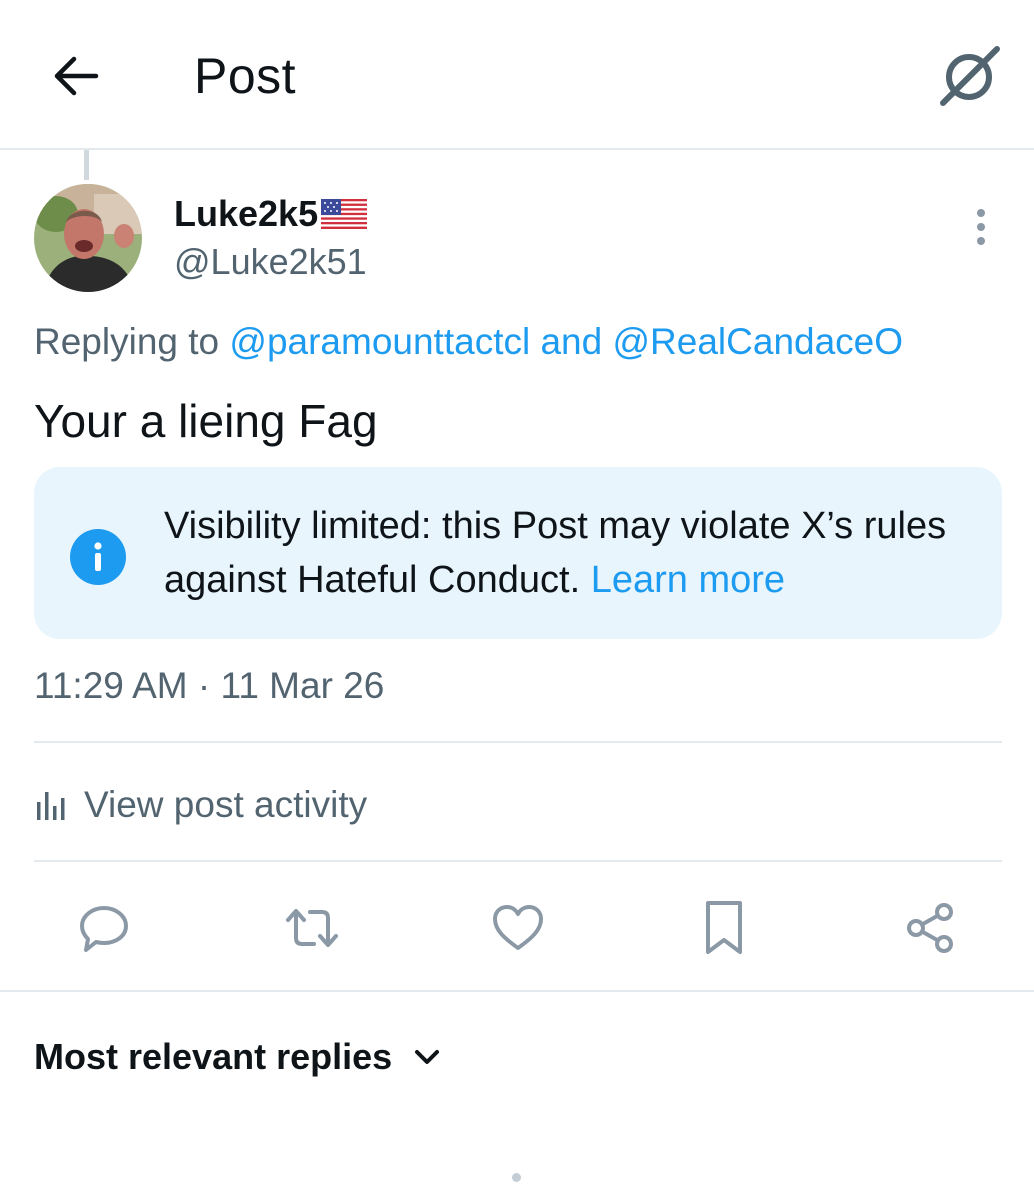  I want to click on post-time: 11:29 AM, so click(111, 685).